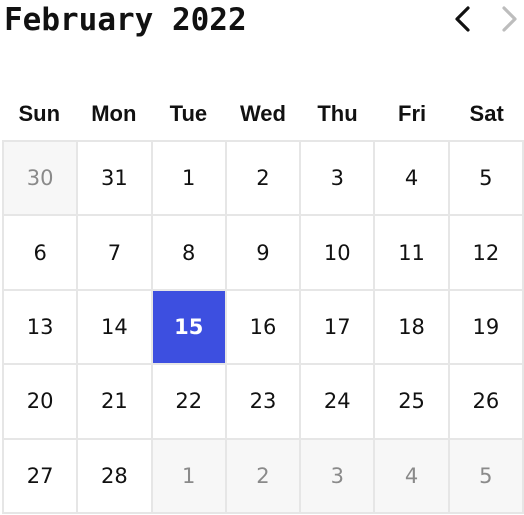  I want to click on selected-day-cell: 15, so click(189, 328).